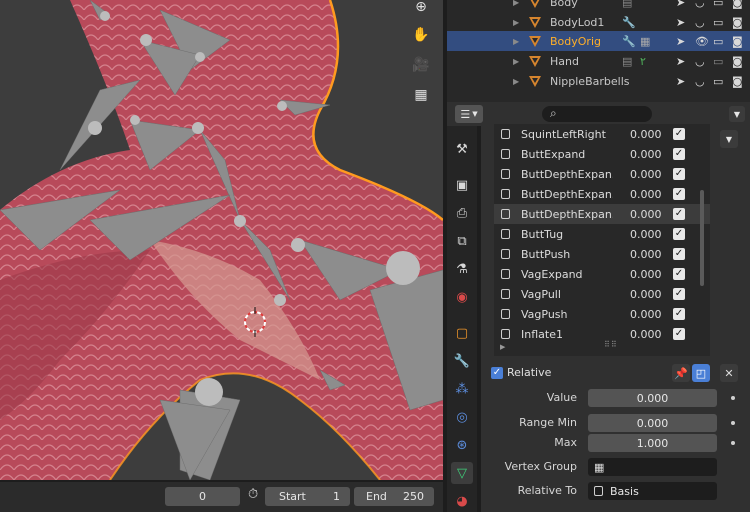 The width and height of the screenshot is (750, 512). I want to click on list-expand-arrow-icon: ▶, so click(502, 347).